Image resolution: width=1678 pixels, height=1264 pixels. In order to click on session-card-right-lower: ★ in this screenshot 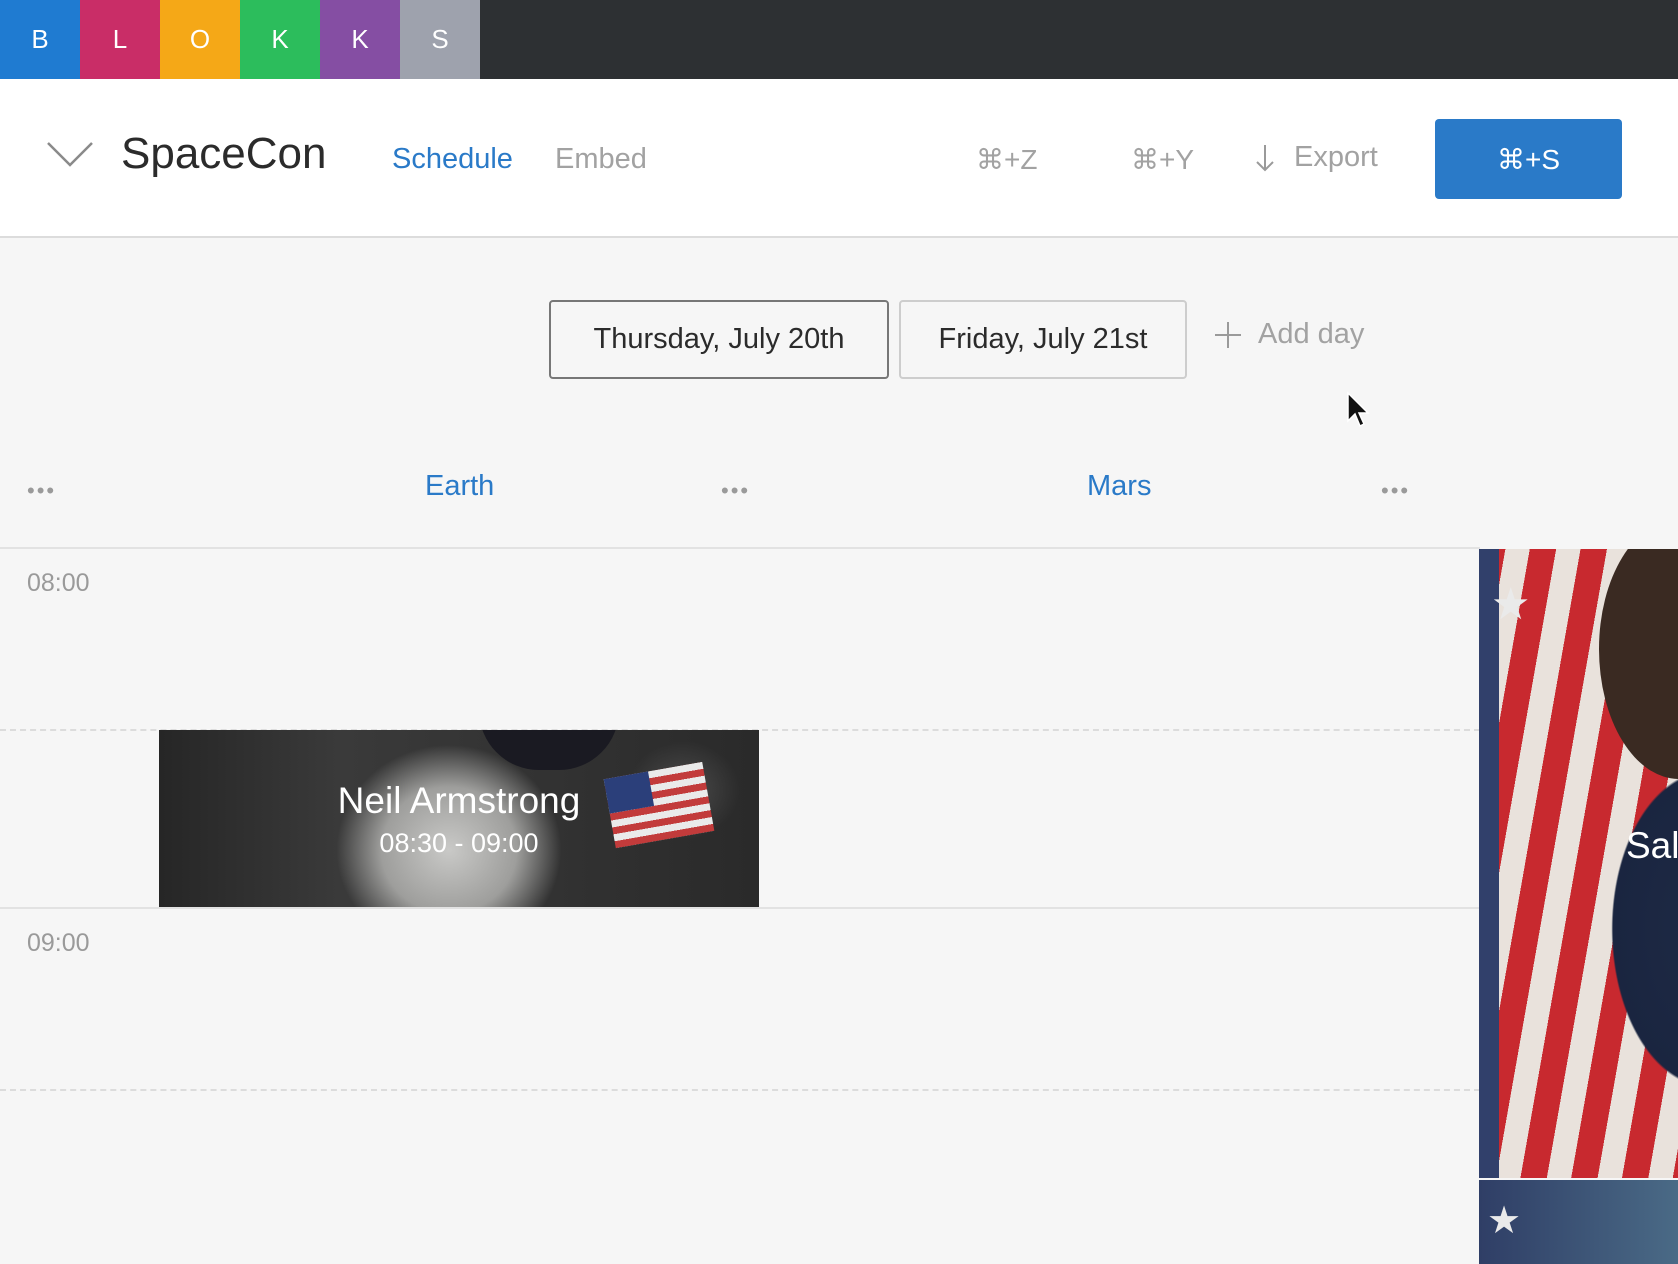, I will do `click(1578, 1222)`.